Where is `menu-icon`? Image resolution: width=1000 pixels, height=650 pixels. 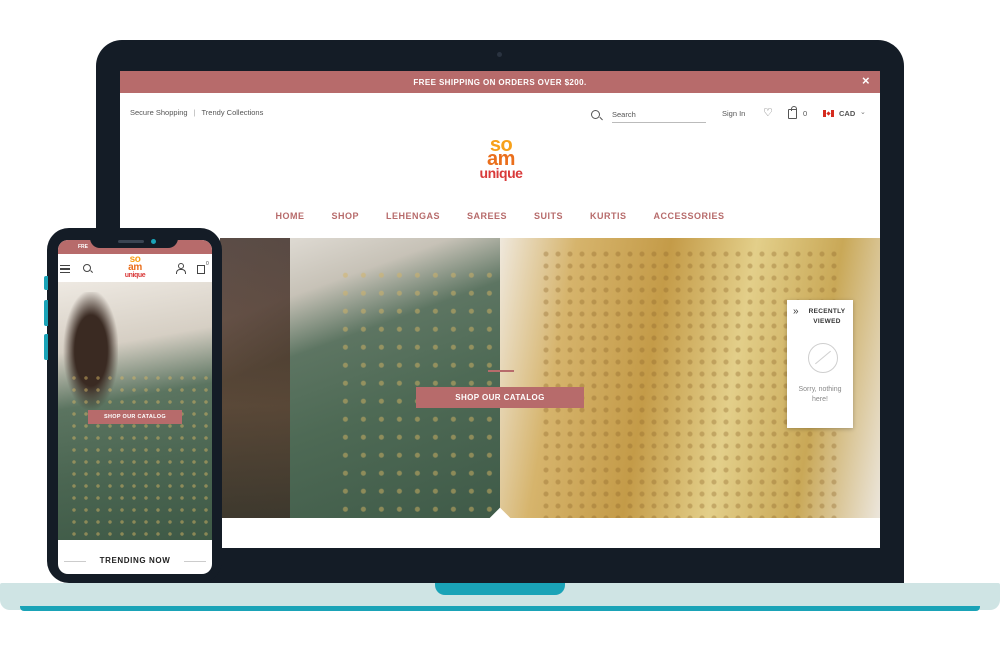 menu-icon is located at coordinates (65, 269).